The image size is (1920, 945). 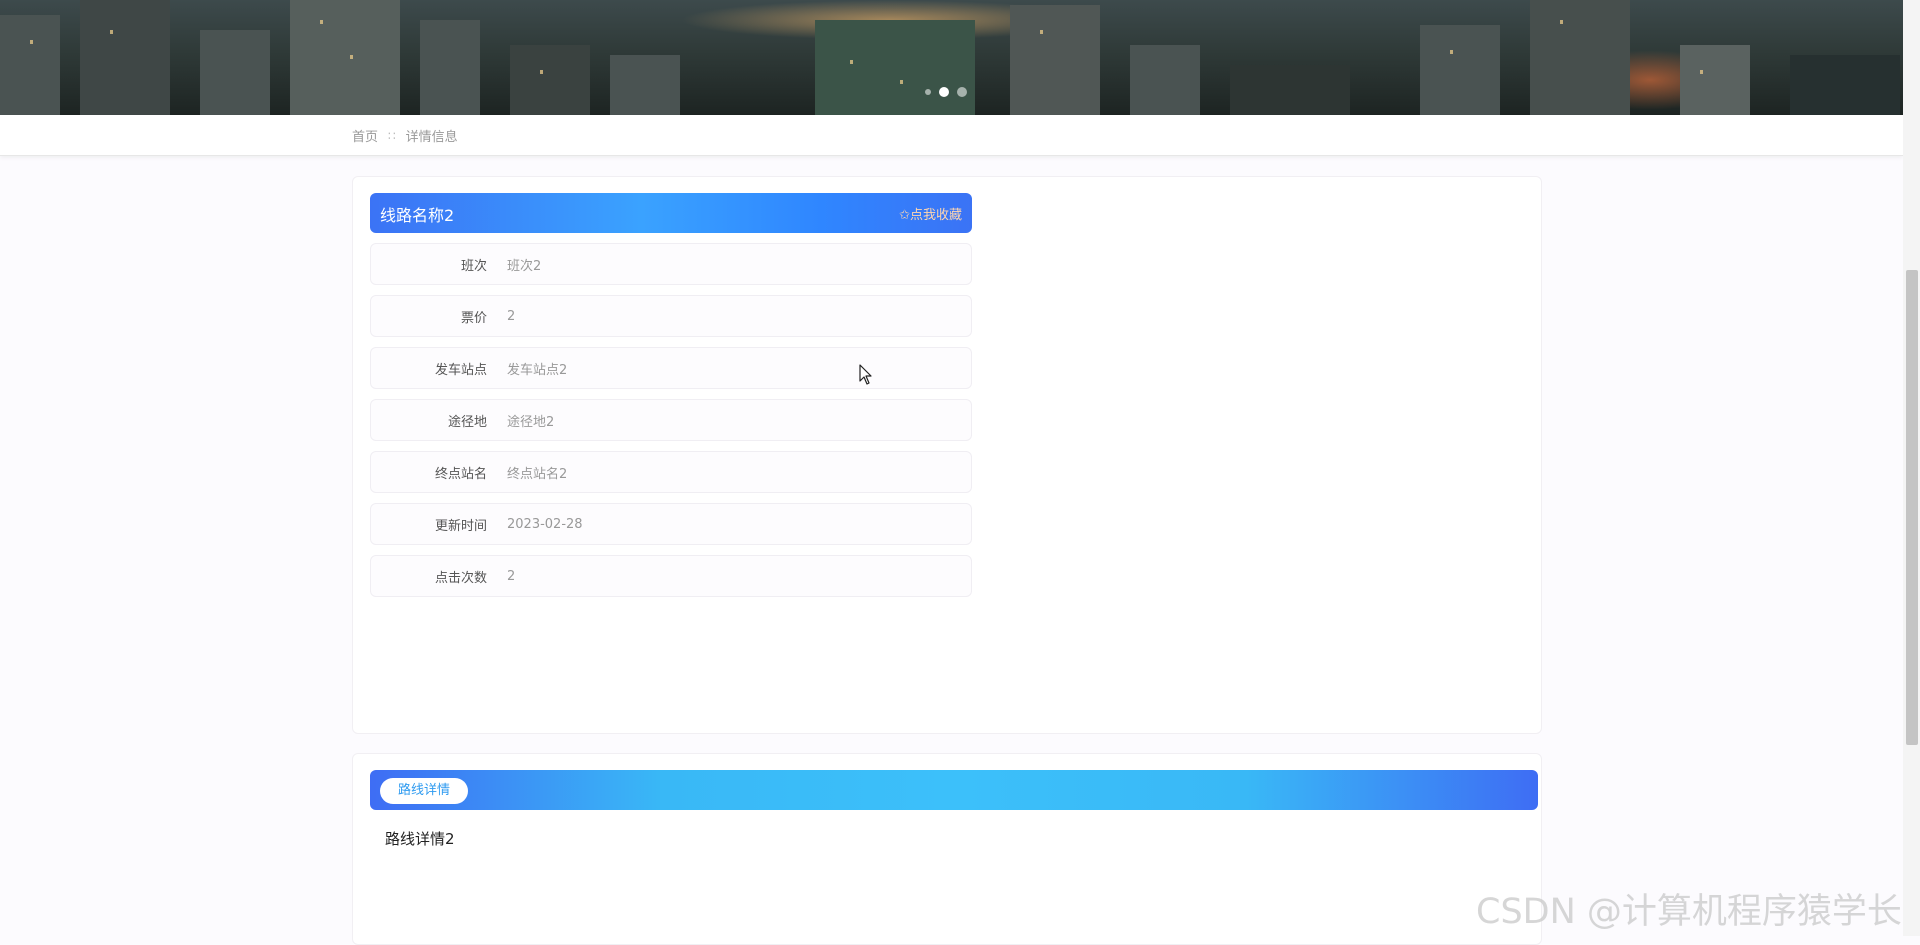 What do you see at coordinates (420, 839) in the screenshot?
I see `route-details-content: 路线详情2` at bounding box center [420, 839].